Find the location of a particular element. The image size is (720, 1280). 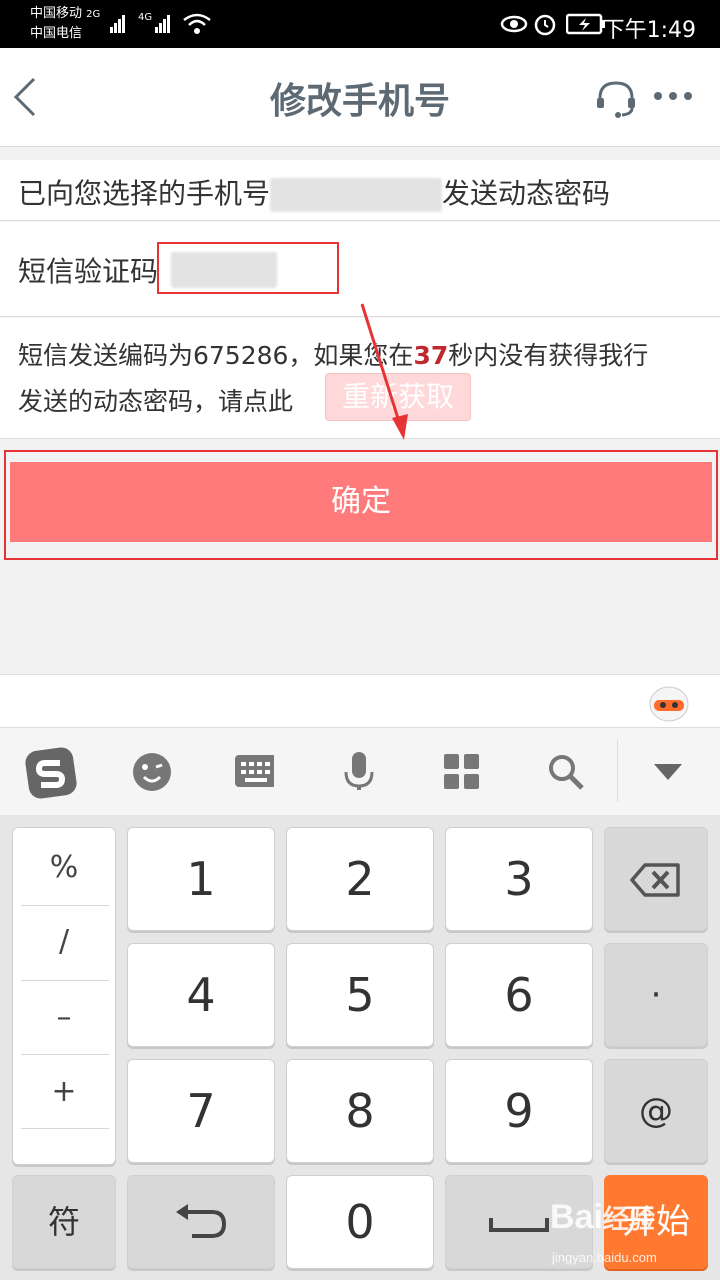

send-notice-suffix: 发送动态密码 is located at coordinates (526, 193).